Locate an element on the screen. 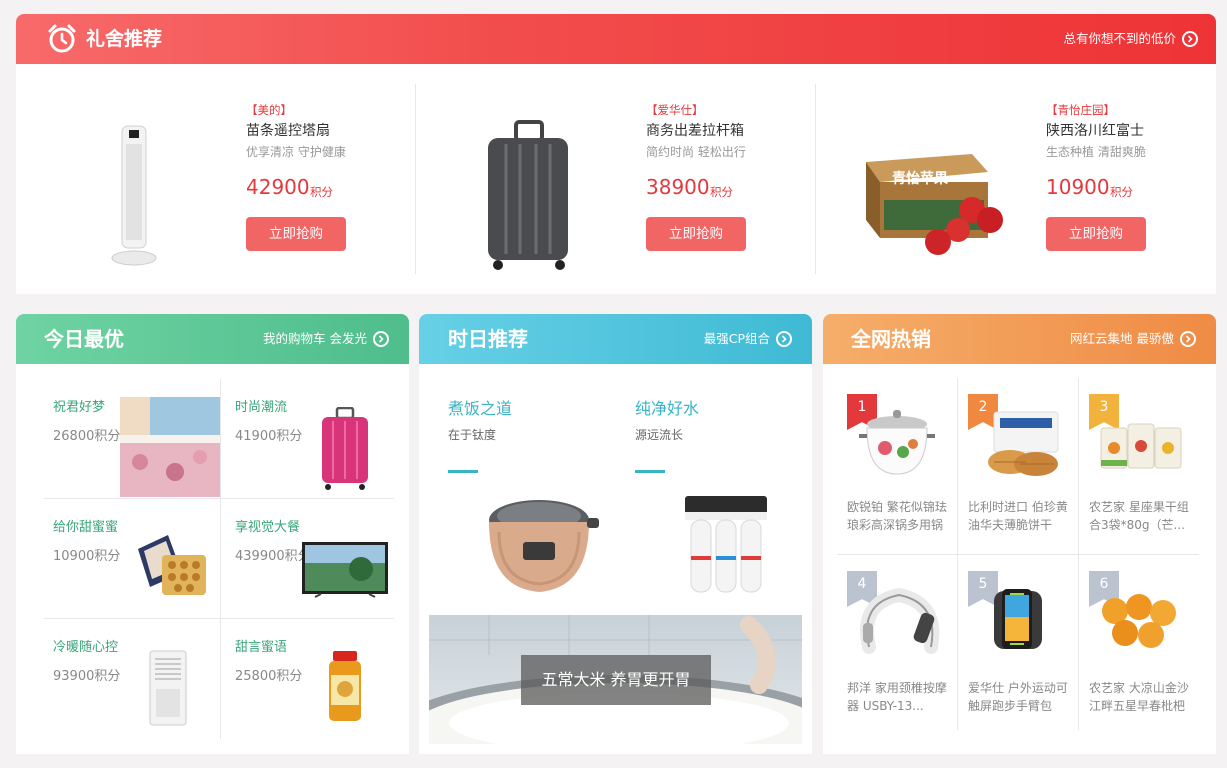 The image size is (1227, 768). tv-image is located at coordinates (345, 573).